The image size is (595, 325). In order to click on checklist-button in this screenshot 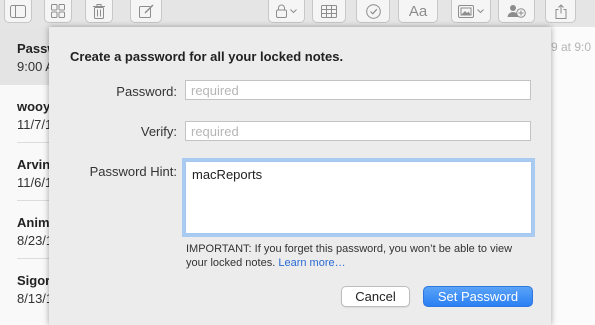, I will do `click(373, 11)`.